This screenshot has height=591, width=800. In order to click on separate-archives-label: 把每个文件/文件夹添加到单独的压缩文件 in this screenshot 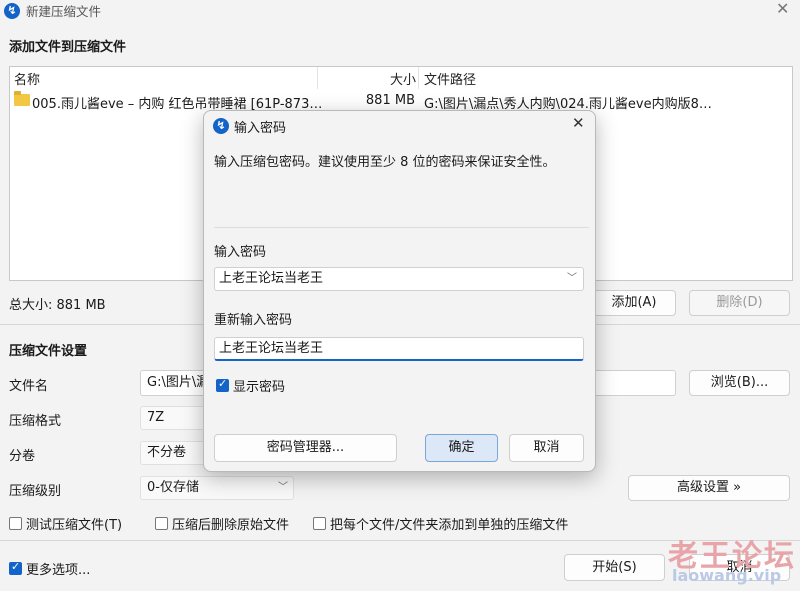, I will do `click(449, 525)`.